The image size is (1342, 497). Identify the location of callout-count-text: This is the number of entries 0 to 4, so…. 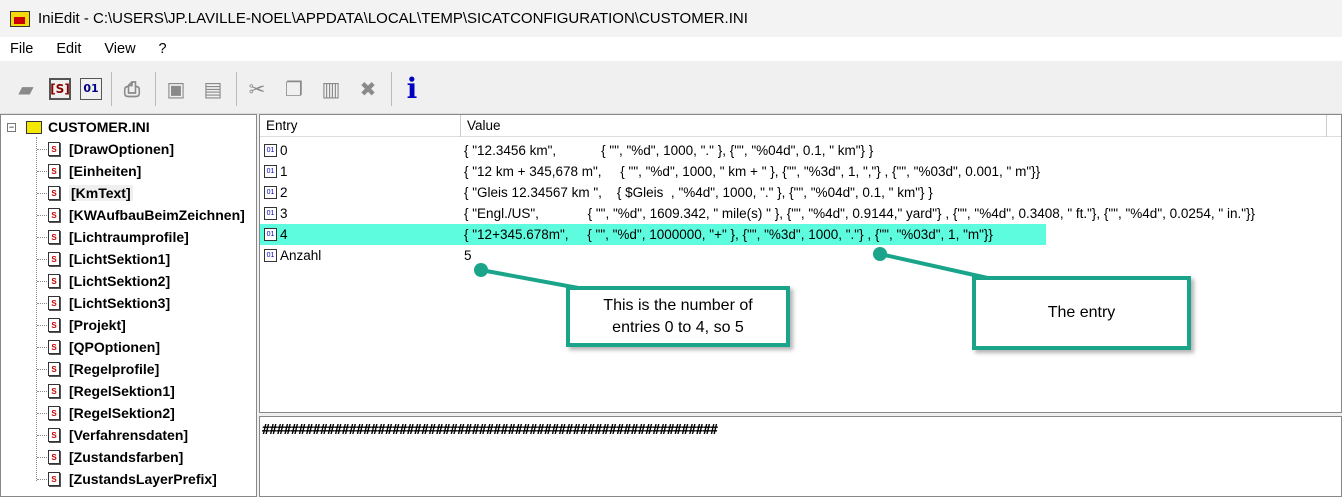
(678, 316).